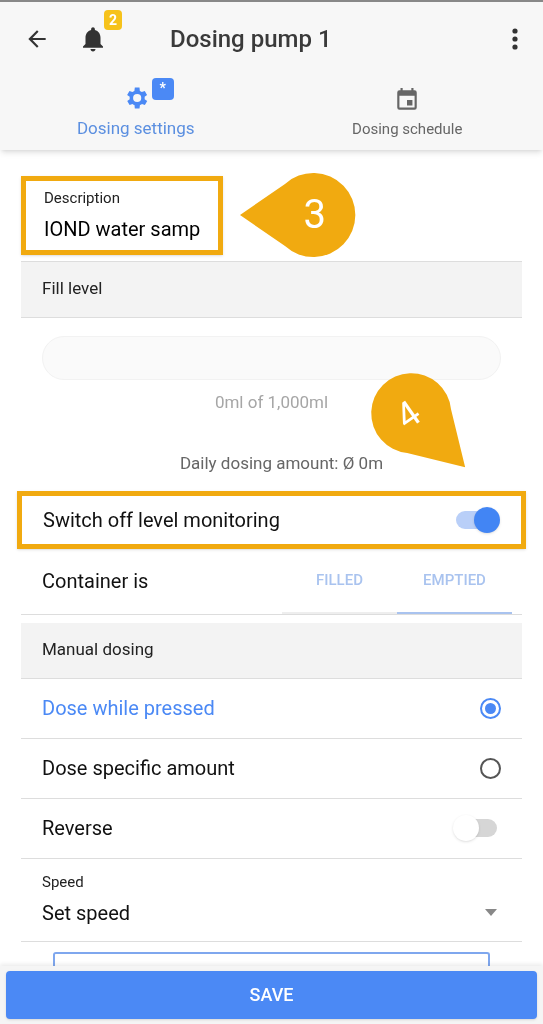 The width and height of the screenshot is (543, 1024). Describe the element at coordinates (281, 463) in the screenshot. I see `daily-dosing-amount: Daily dosing amount: Ø 0m` at that location.